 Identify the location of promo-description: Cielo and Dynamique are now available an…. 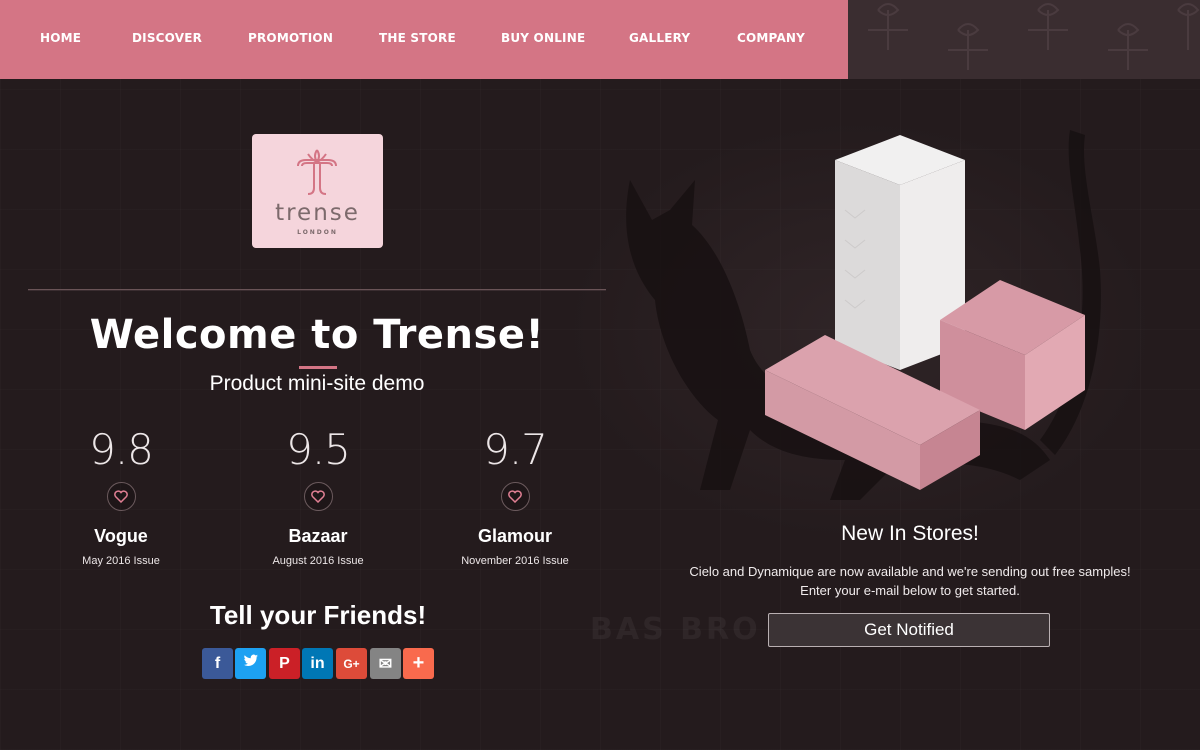
(910, 581).